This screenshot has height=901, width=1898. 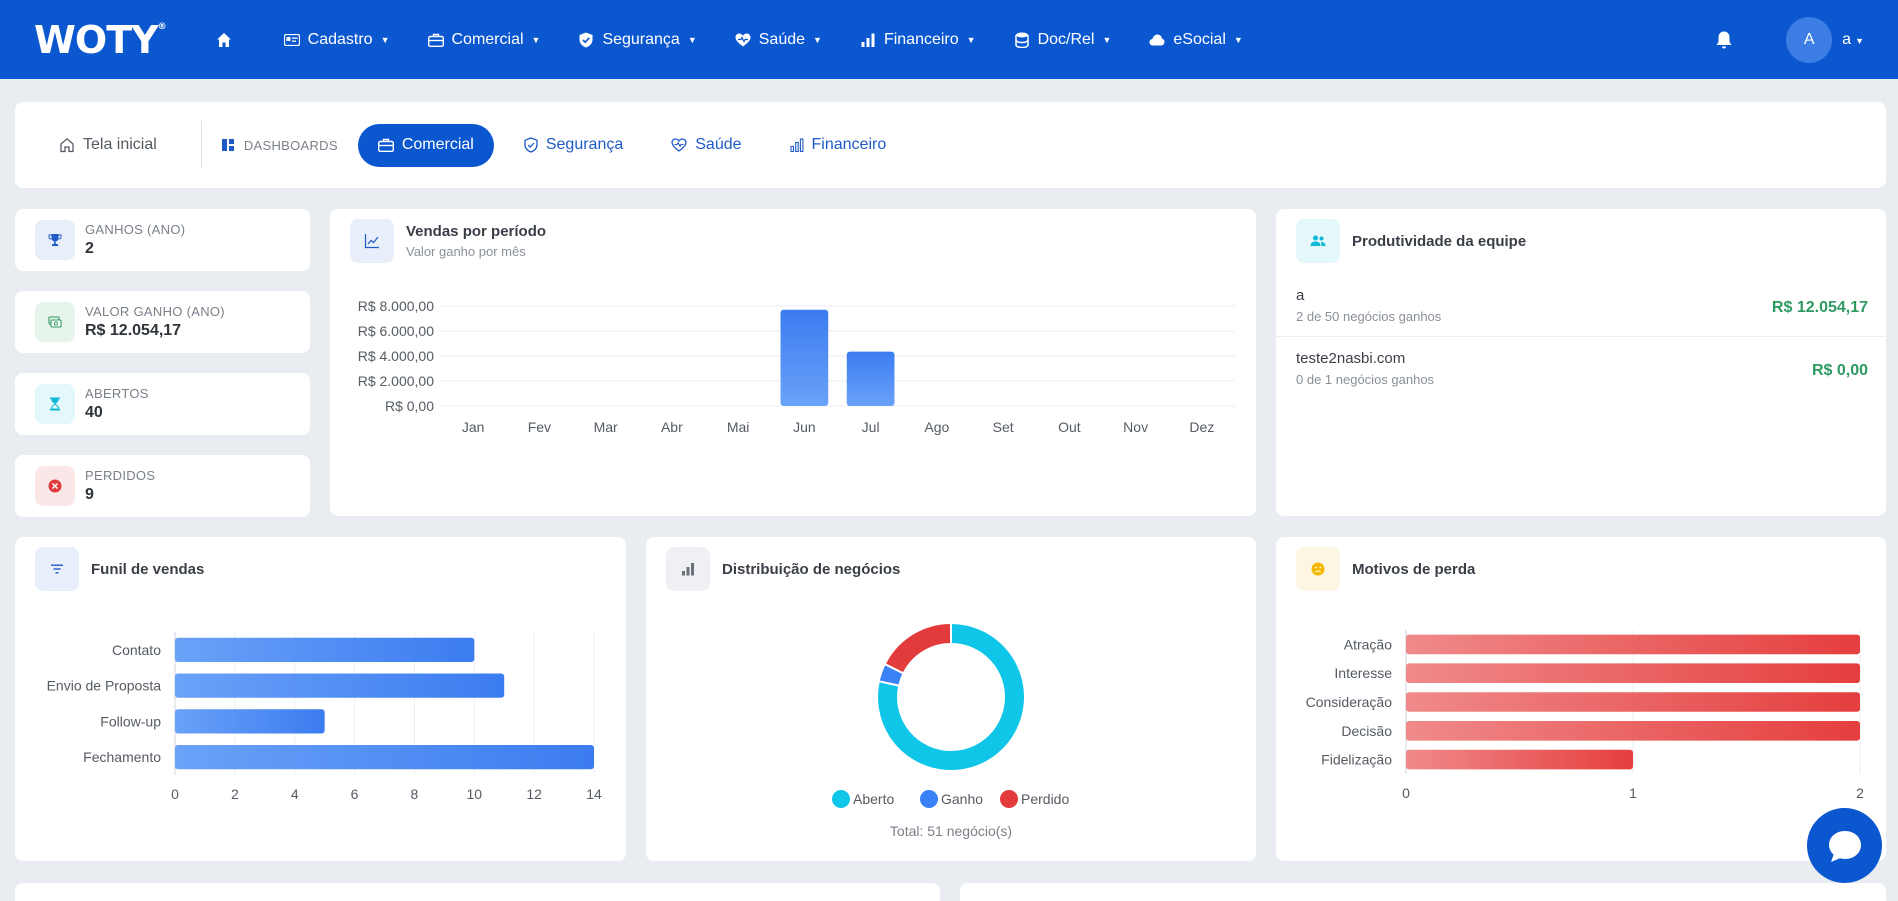 What do you see at coordinates (477, 892) in the screenshot?
I see `bottom-card-left` at bounding box center [477, 892].